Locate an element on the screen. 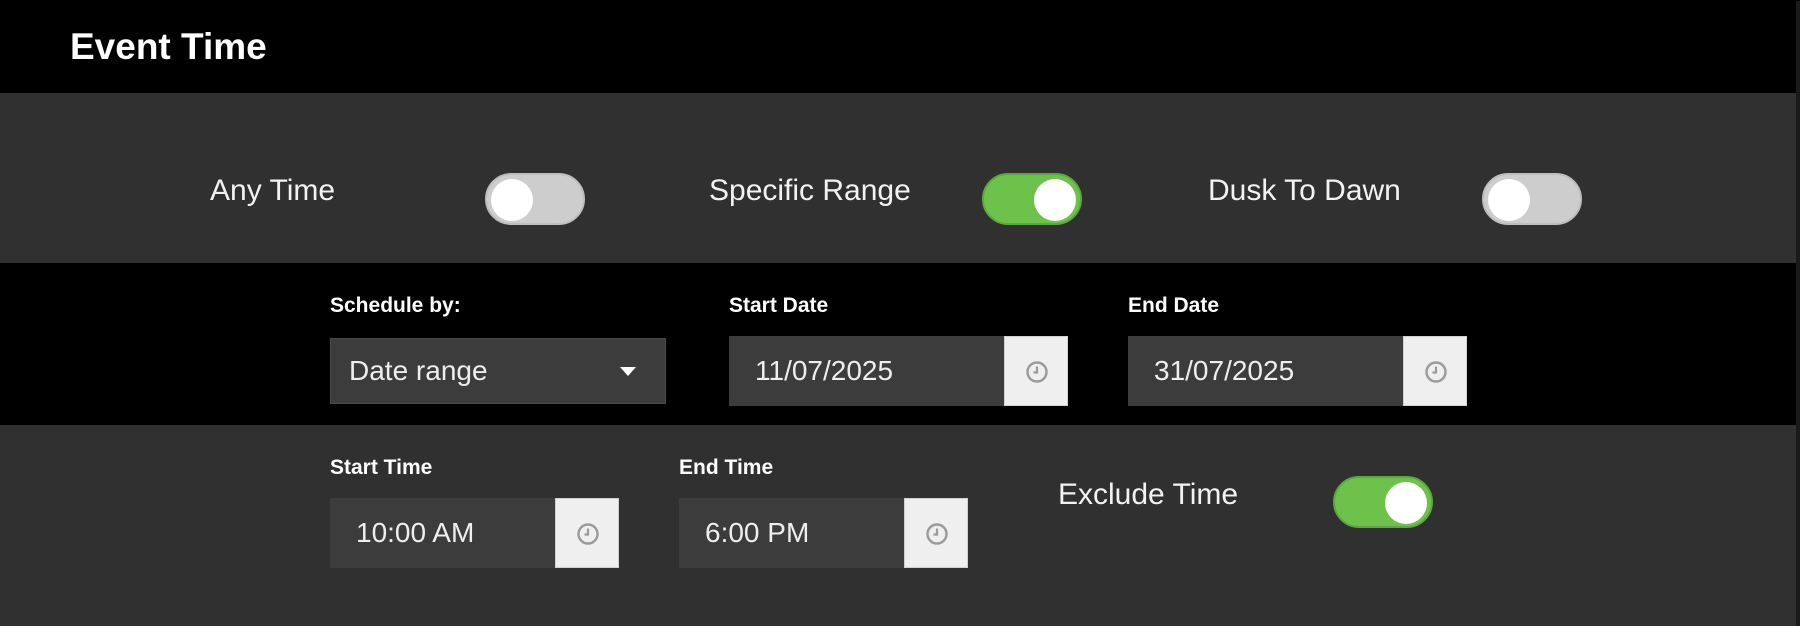 Image resolution: width=1800 pixels, height=628 pixels. schedule-by-value: Date range is located at coordinates (418, 370).